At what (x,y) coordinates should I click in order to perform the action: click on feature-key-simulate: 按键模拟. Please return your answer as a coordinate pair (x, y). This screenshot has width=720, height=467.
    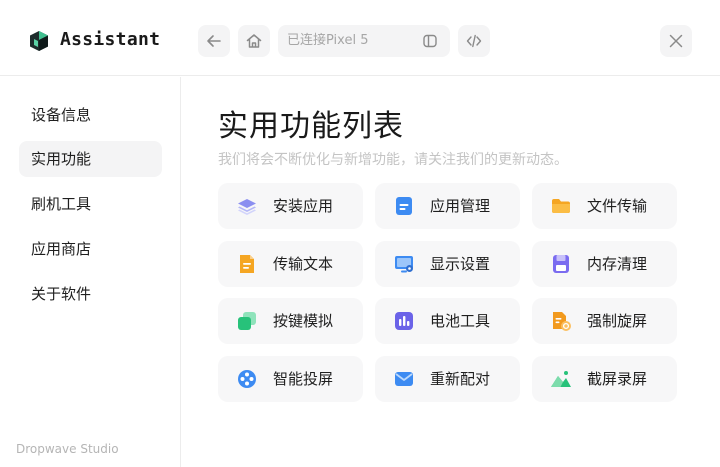
    Looking at the image, I should click on (290, 321).